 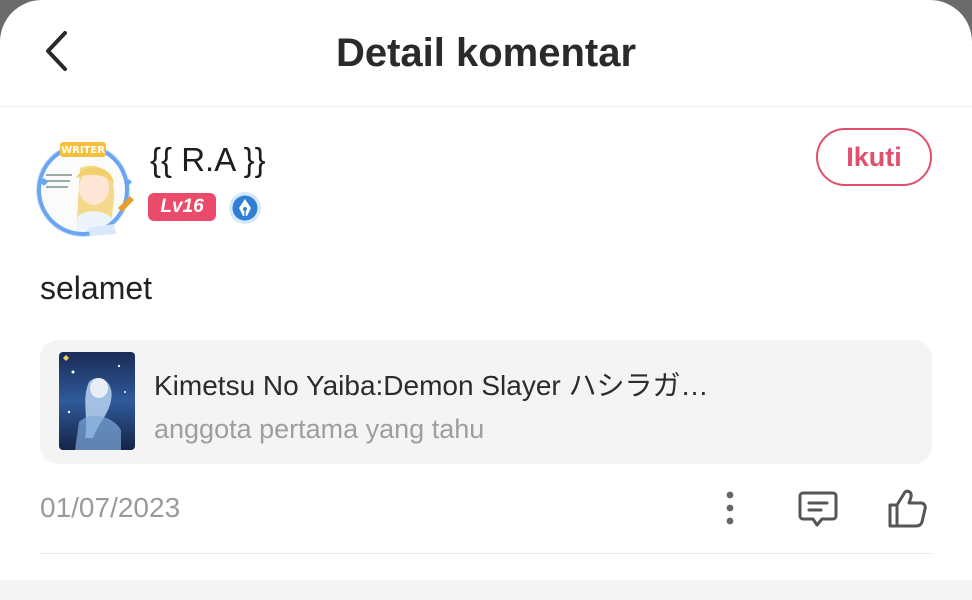 What do you see at coordinates (486, 553) in the screenshot?
I see `divider` at bounding box center [486, 553].